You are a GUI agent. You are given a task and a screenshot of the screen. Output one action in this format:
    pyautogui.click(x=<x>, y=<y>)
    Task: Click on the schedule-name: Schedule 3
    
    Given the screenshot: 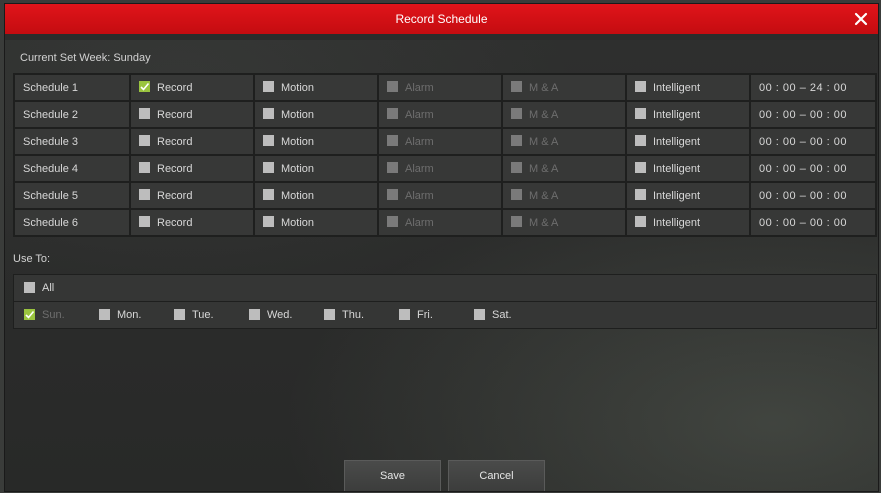 What is the action you would take?
    pyautogui.click(x=72, y=141)
    